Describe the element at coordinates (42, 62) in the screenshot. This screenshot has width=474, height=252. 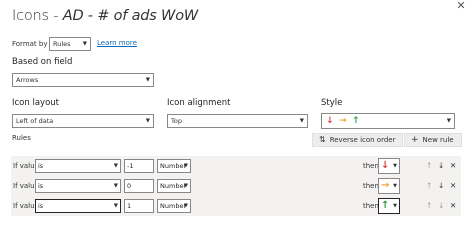
I see `based-on-field-label: Based on field` at that location.